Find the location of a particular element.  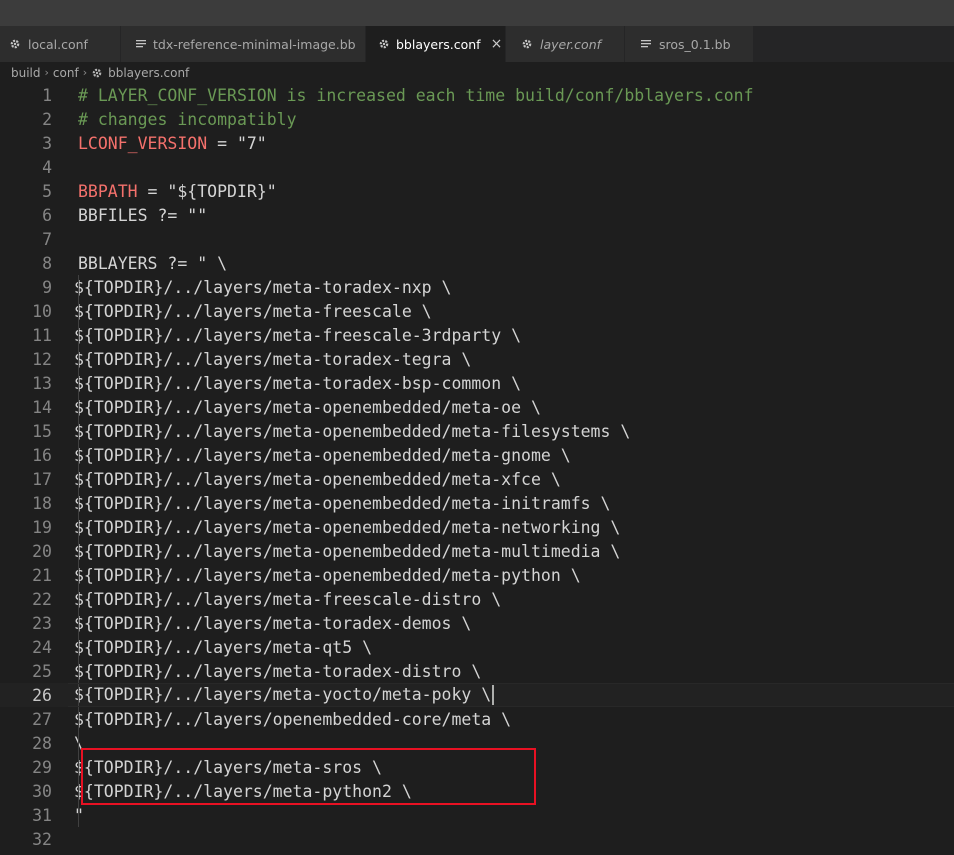

code-line: 4 is located at coordinates (477, 167).